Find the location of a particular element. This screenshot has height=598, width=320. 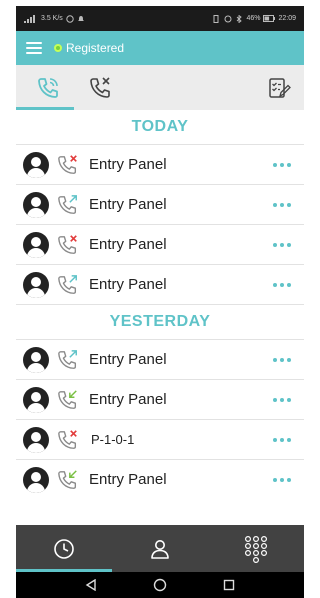

nav-dialpad is located at coordinates (256, 548).